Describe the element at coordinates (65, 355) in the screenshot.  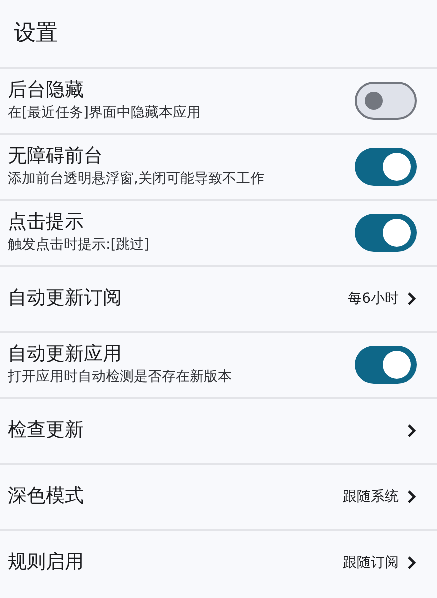
I see `setting-label: 自动更新应用` at that location.